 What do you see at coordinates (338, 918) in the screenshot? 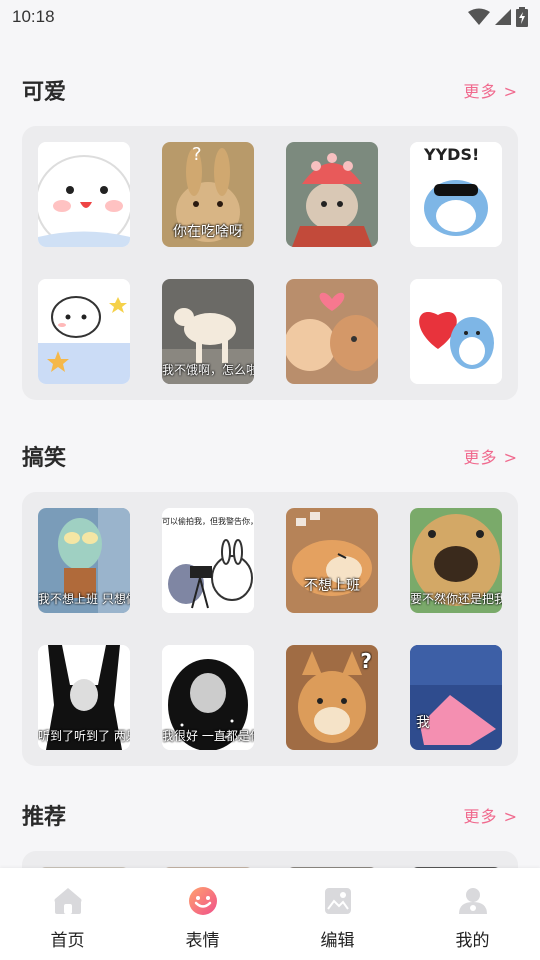
I see `nav-item-edit: 编辑` at bounding box center [338, 918].